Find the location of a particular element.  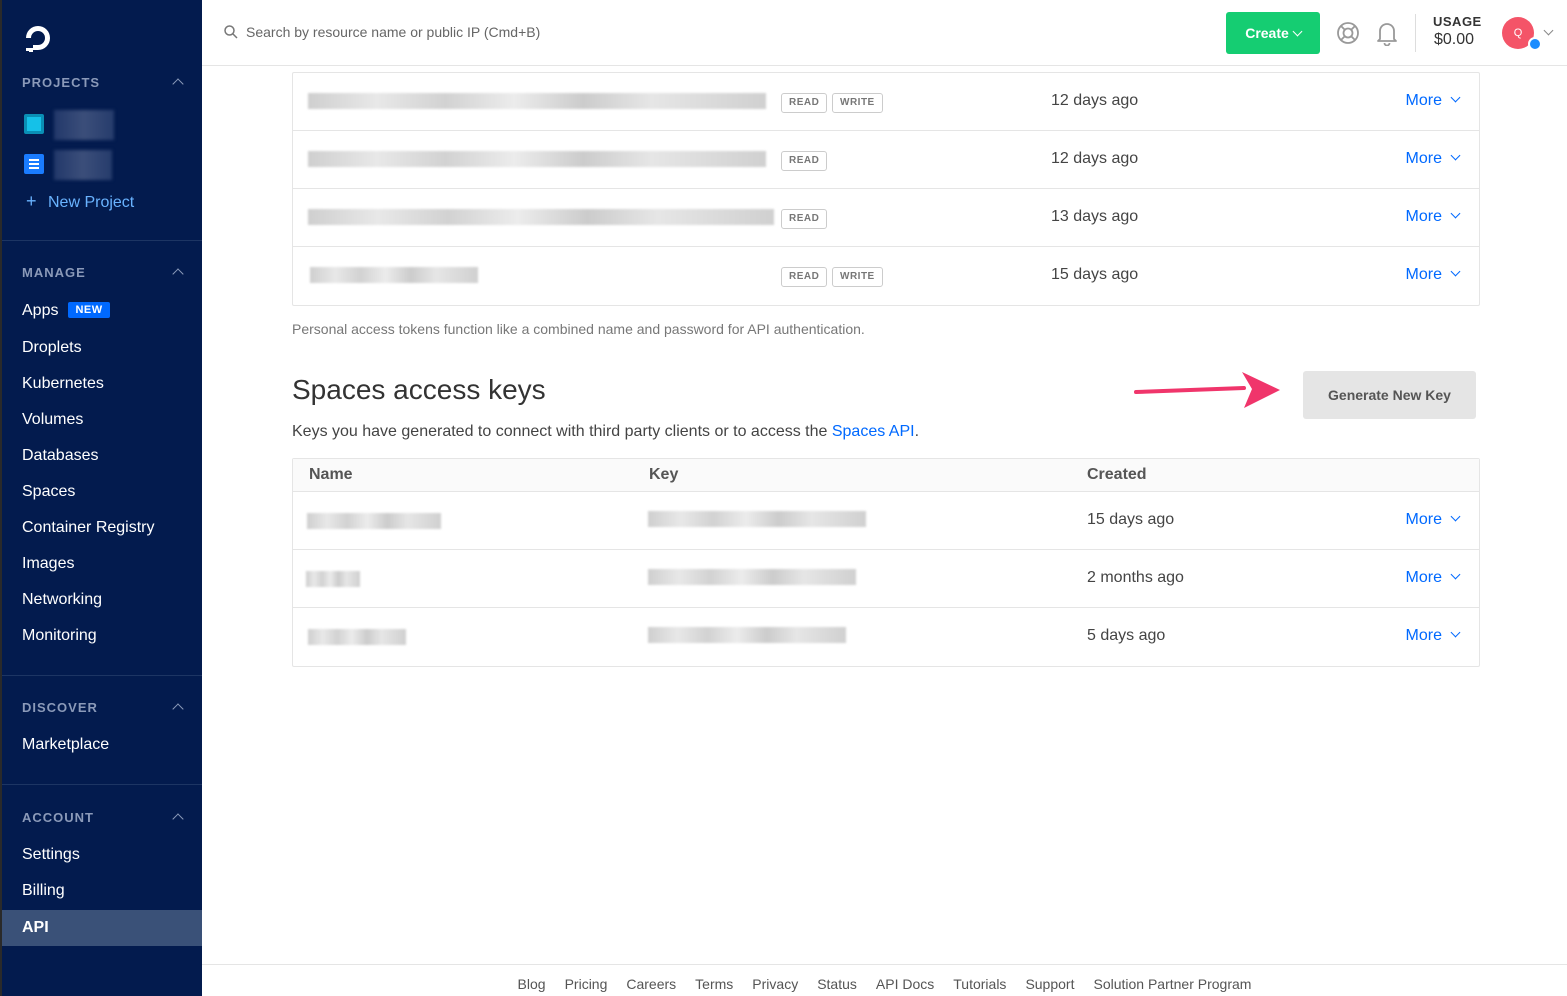

footer-link-solution-partner-program: Solution Partner Program is located at coordinates (1172, 984).